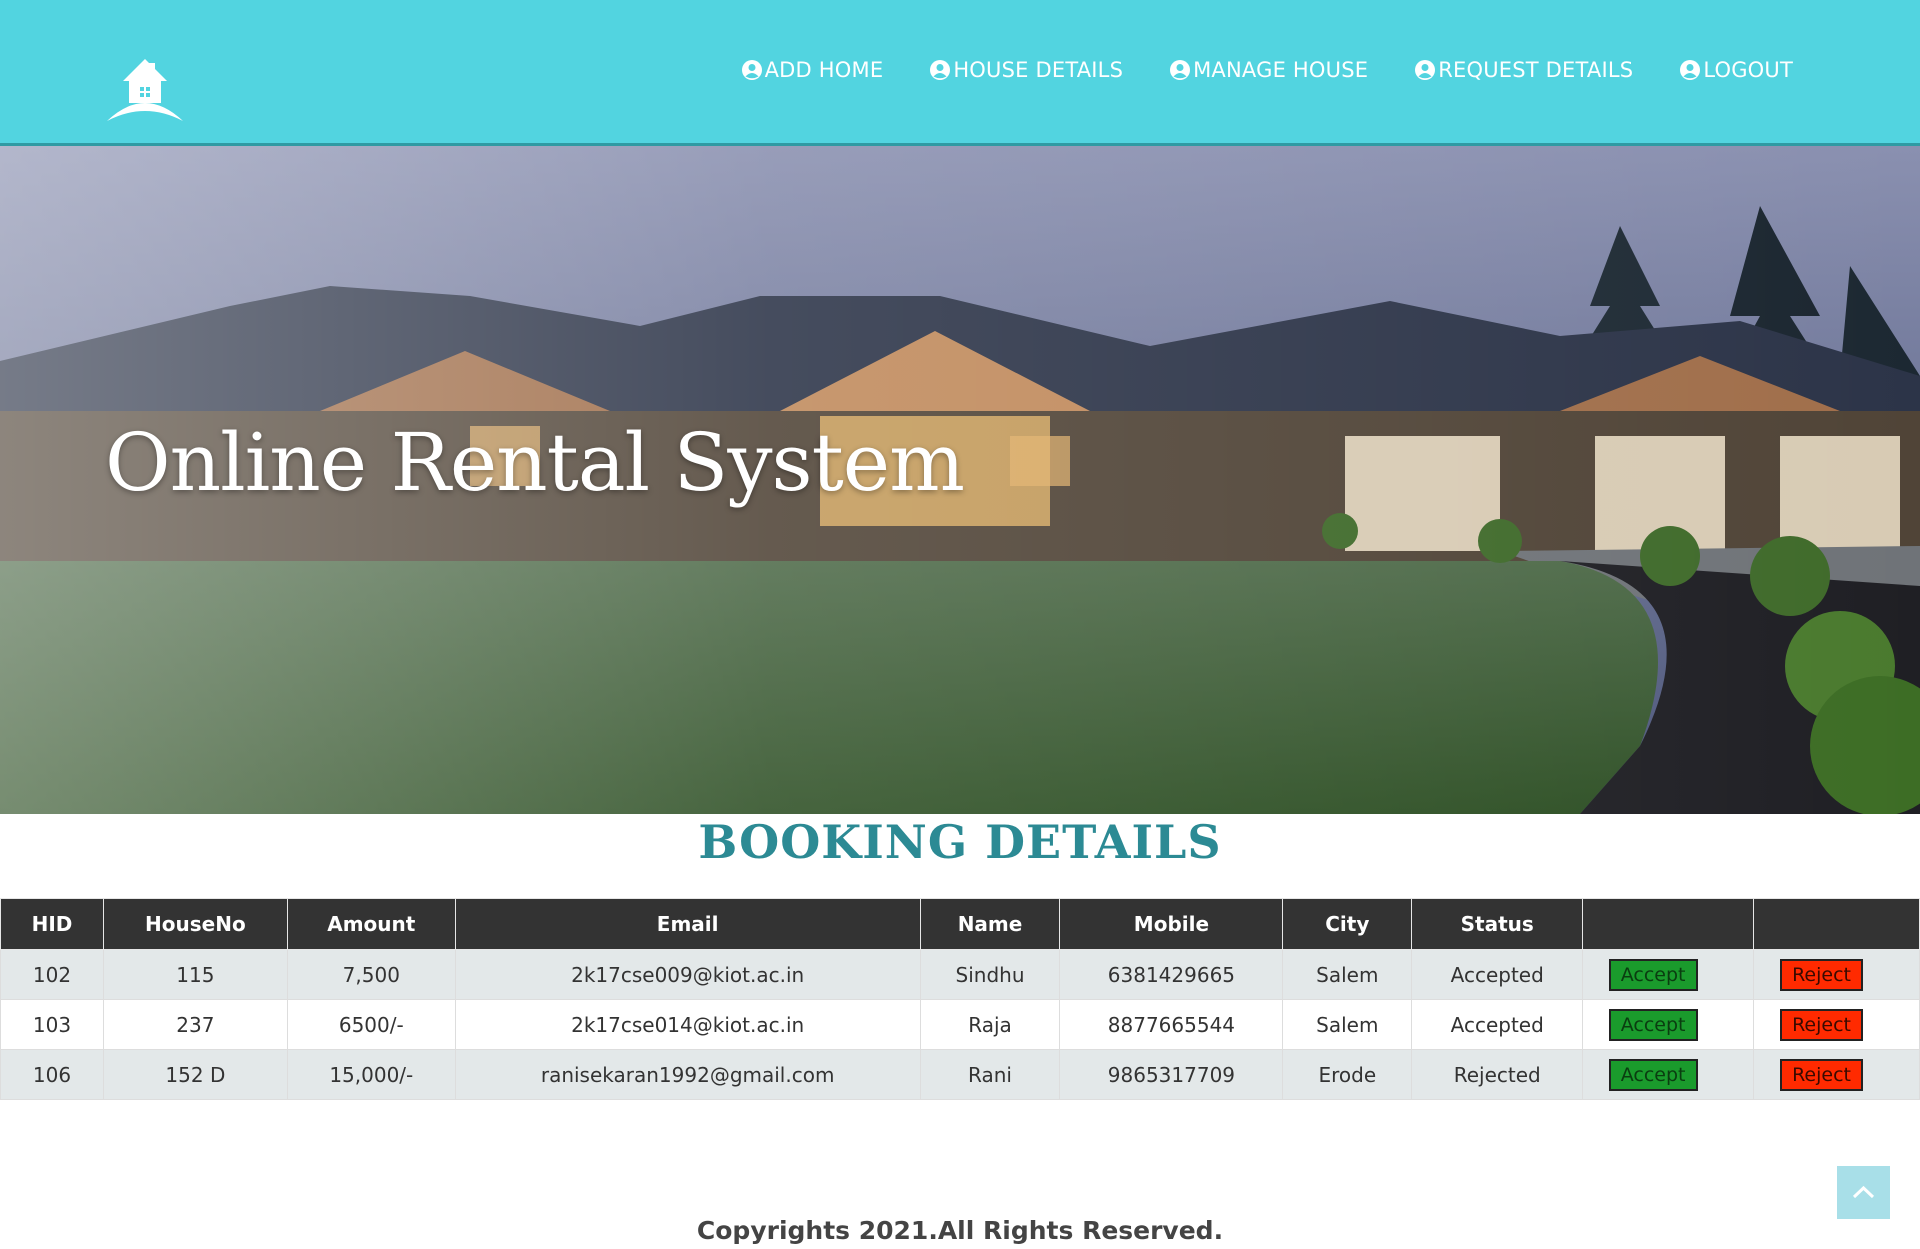  Describe the element at coordinates (687, 974) in the screenshot. I see `cell-email: 2k17cse009@kiot.ac.in` at that location.